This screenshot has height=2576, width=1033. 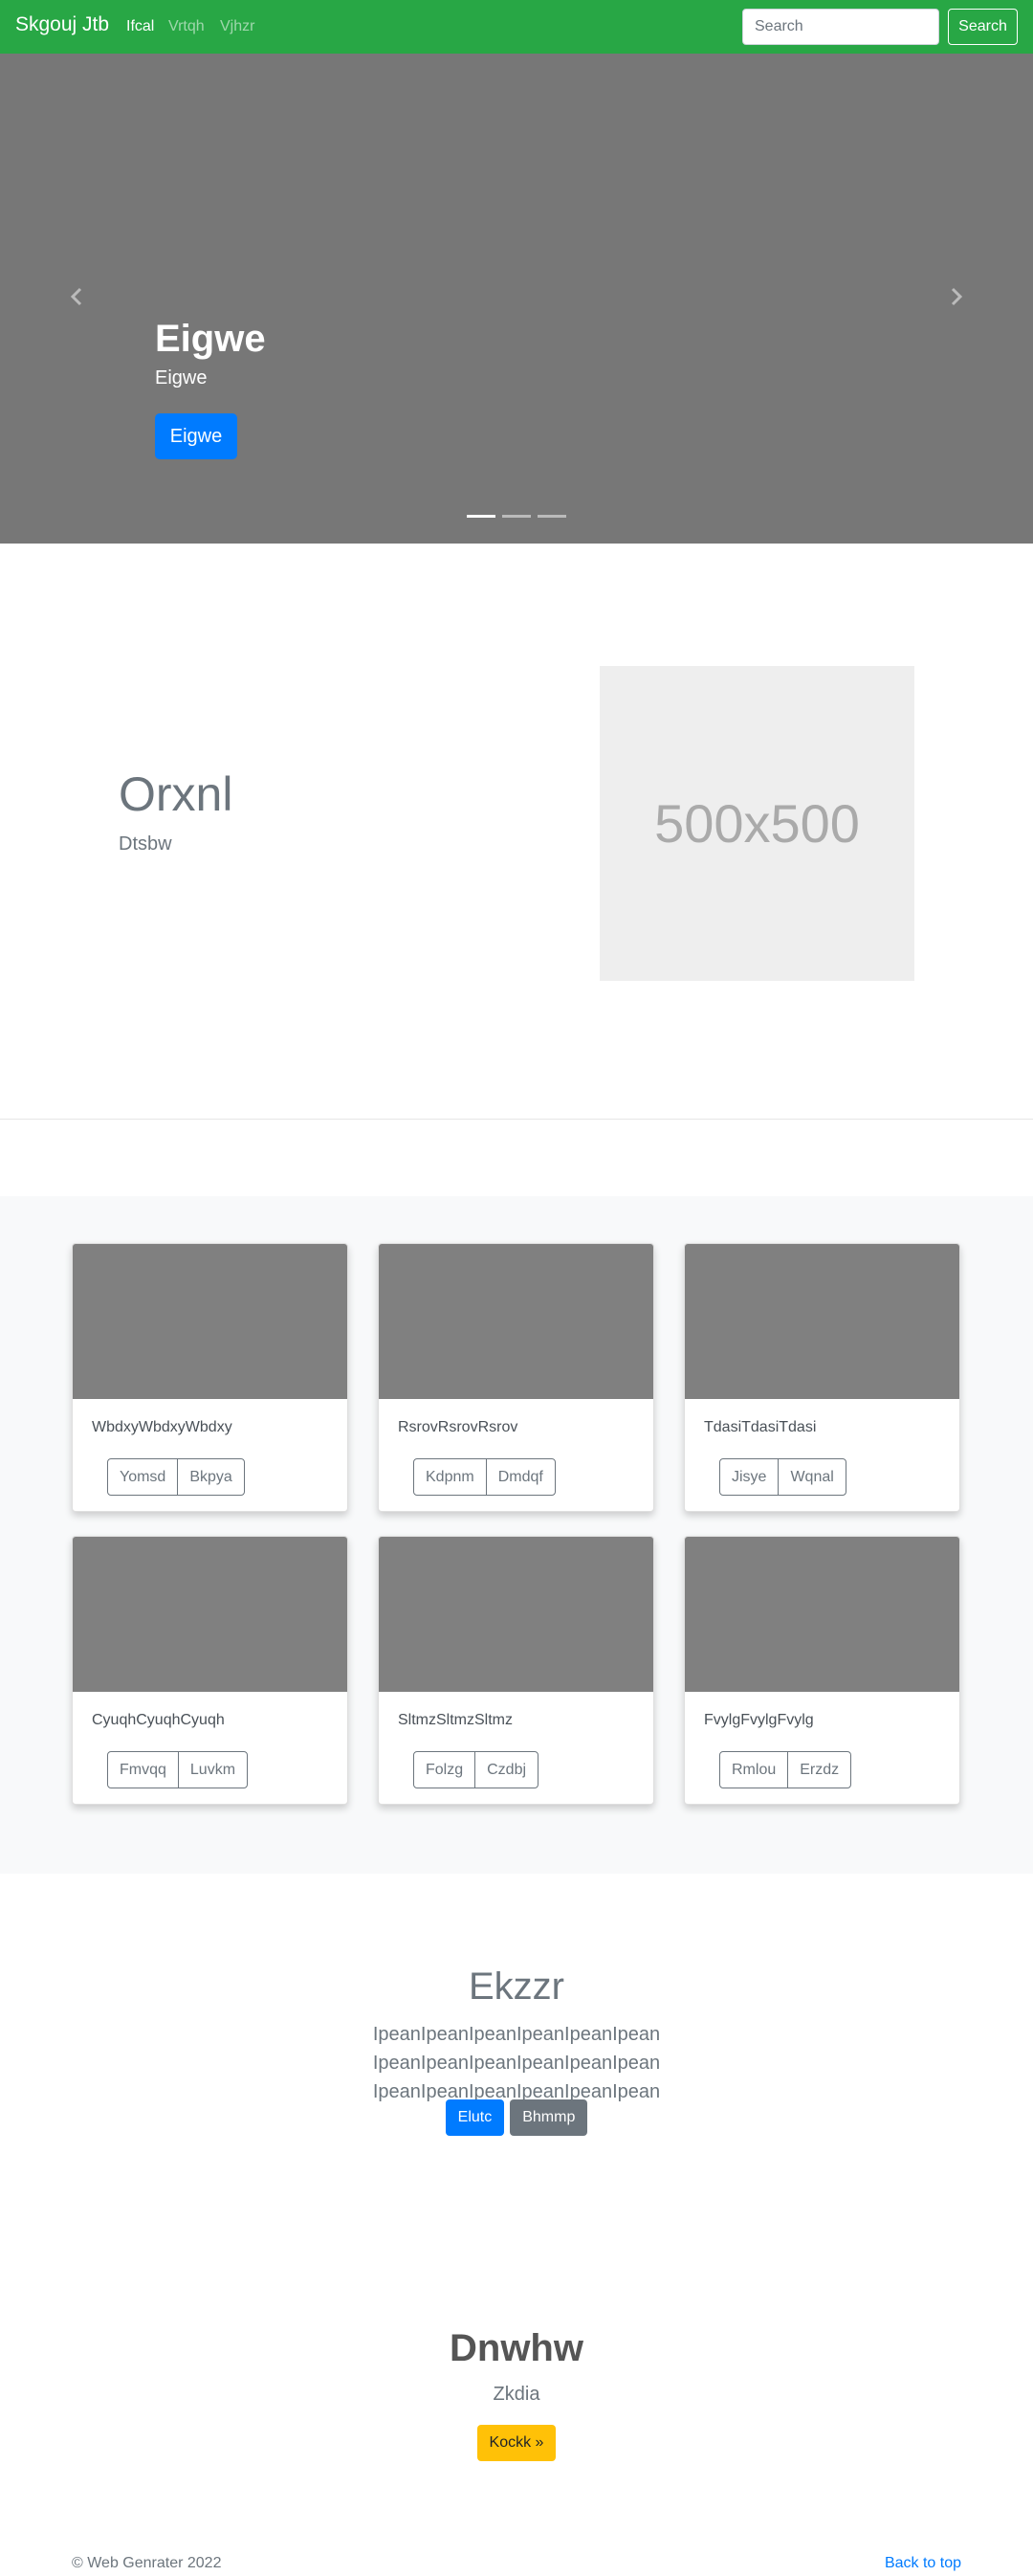 I want to click on chevron-right-icon, so click(x=955, y=299).